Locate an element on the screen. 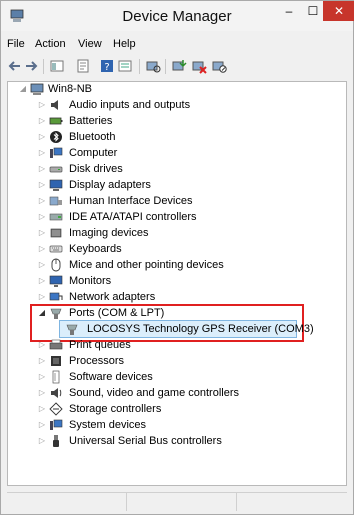 Image resolution: width=354 pixels, height=515 pixels. help-icon: ? is located at coordinates (107, 66).